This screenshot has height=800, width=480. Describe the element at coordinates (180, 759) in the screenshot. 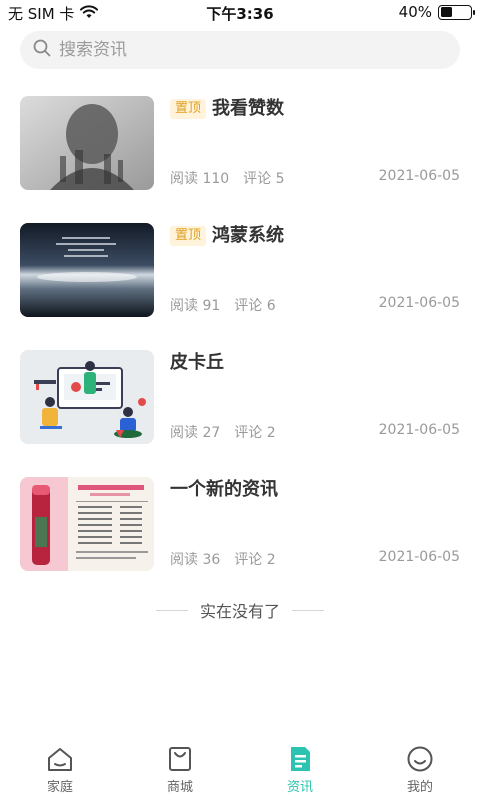

I see `shopping-bag-icon` at that location.